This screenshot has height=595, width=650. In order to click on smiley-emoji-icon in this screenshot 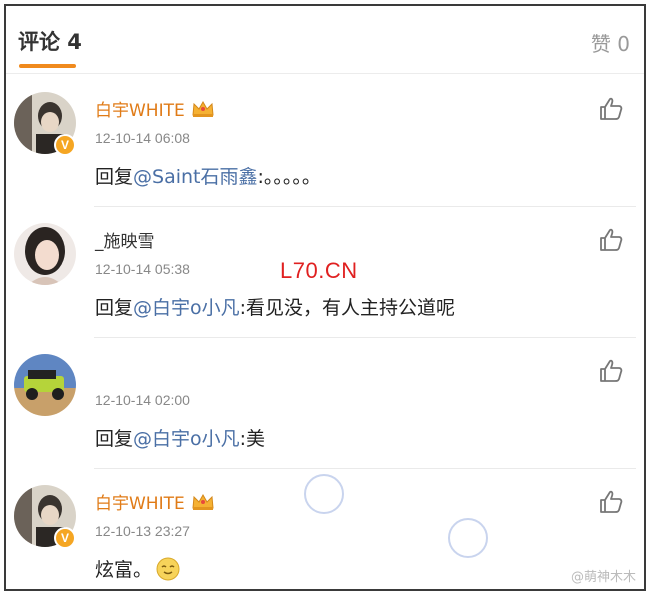, I will do `click(168, 569)`.